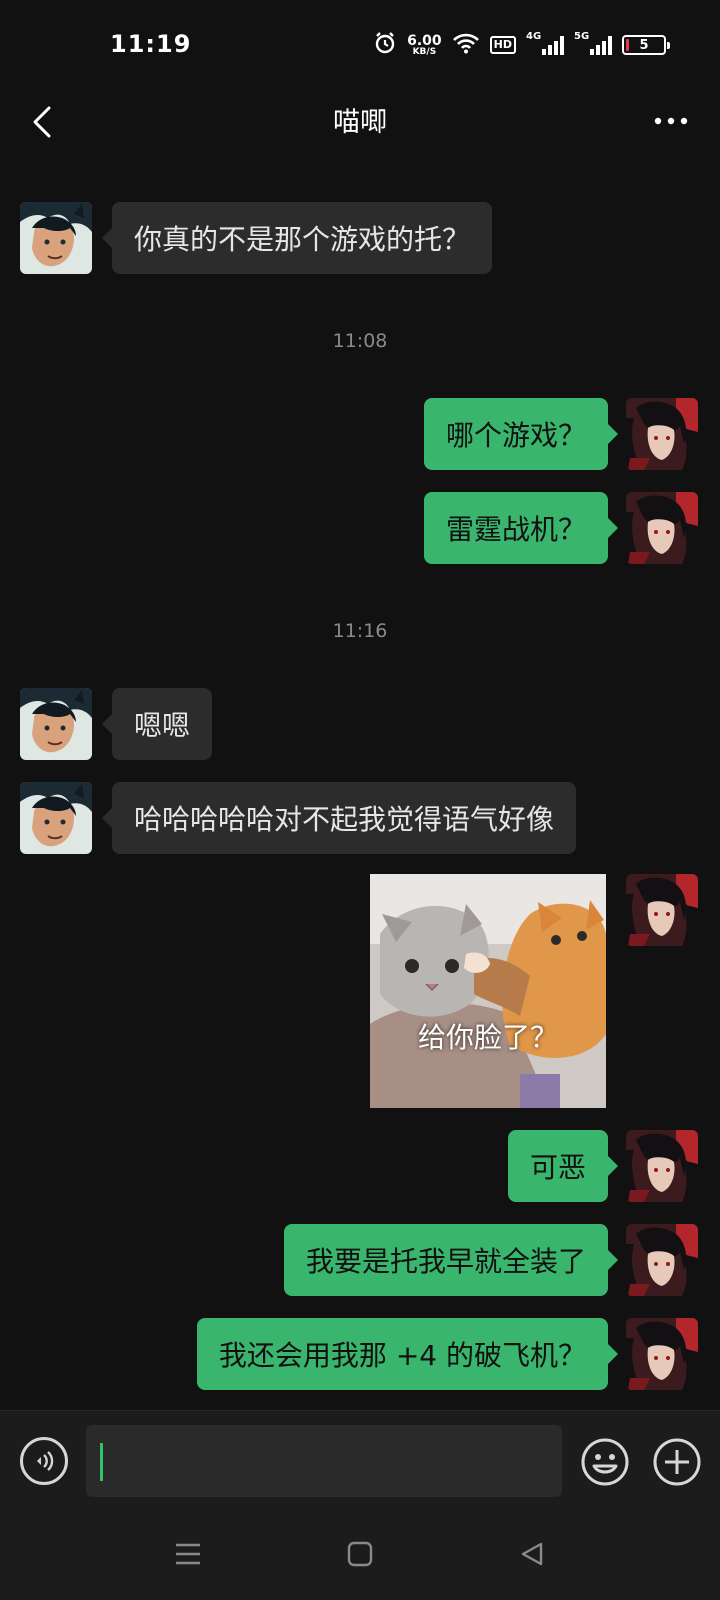 The height and width of the screenshot is (1600, 720). What do you see at coordinates (424, 51) in the screenshot?
I see `net-speed-unit: KB/S` at bounding box center [424, 51].